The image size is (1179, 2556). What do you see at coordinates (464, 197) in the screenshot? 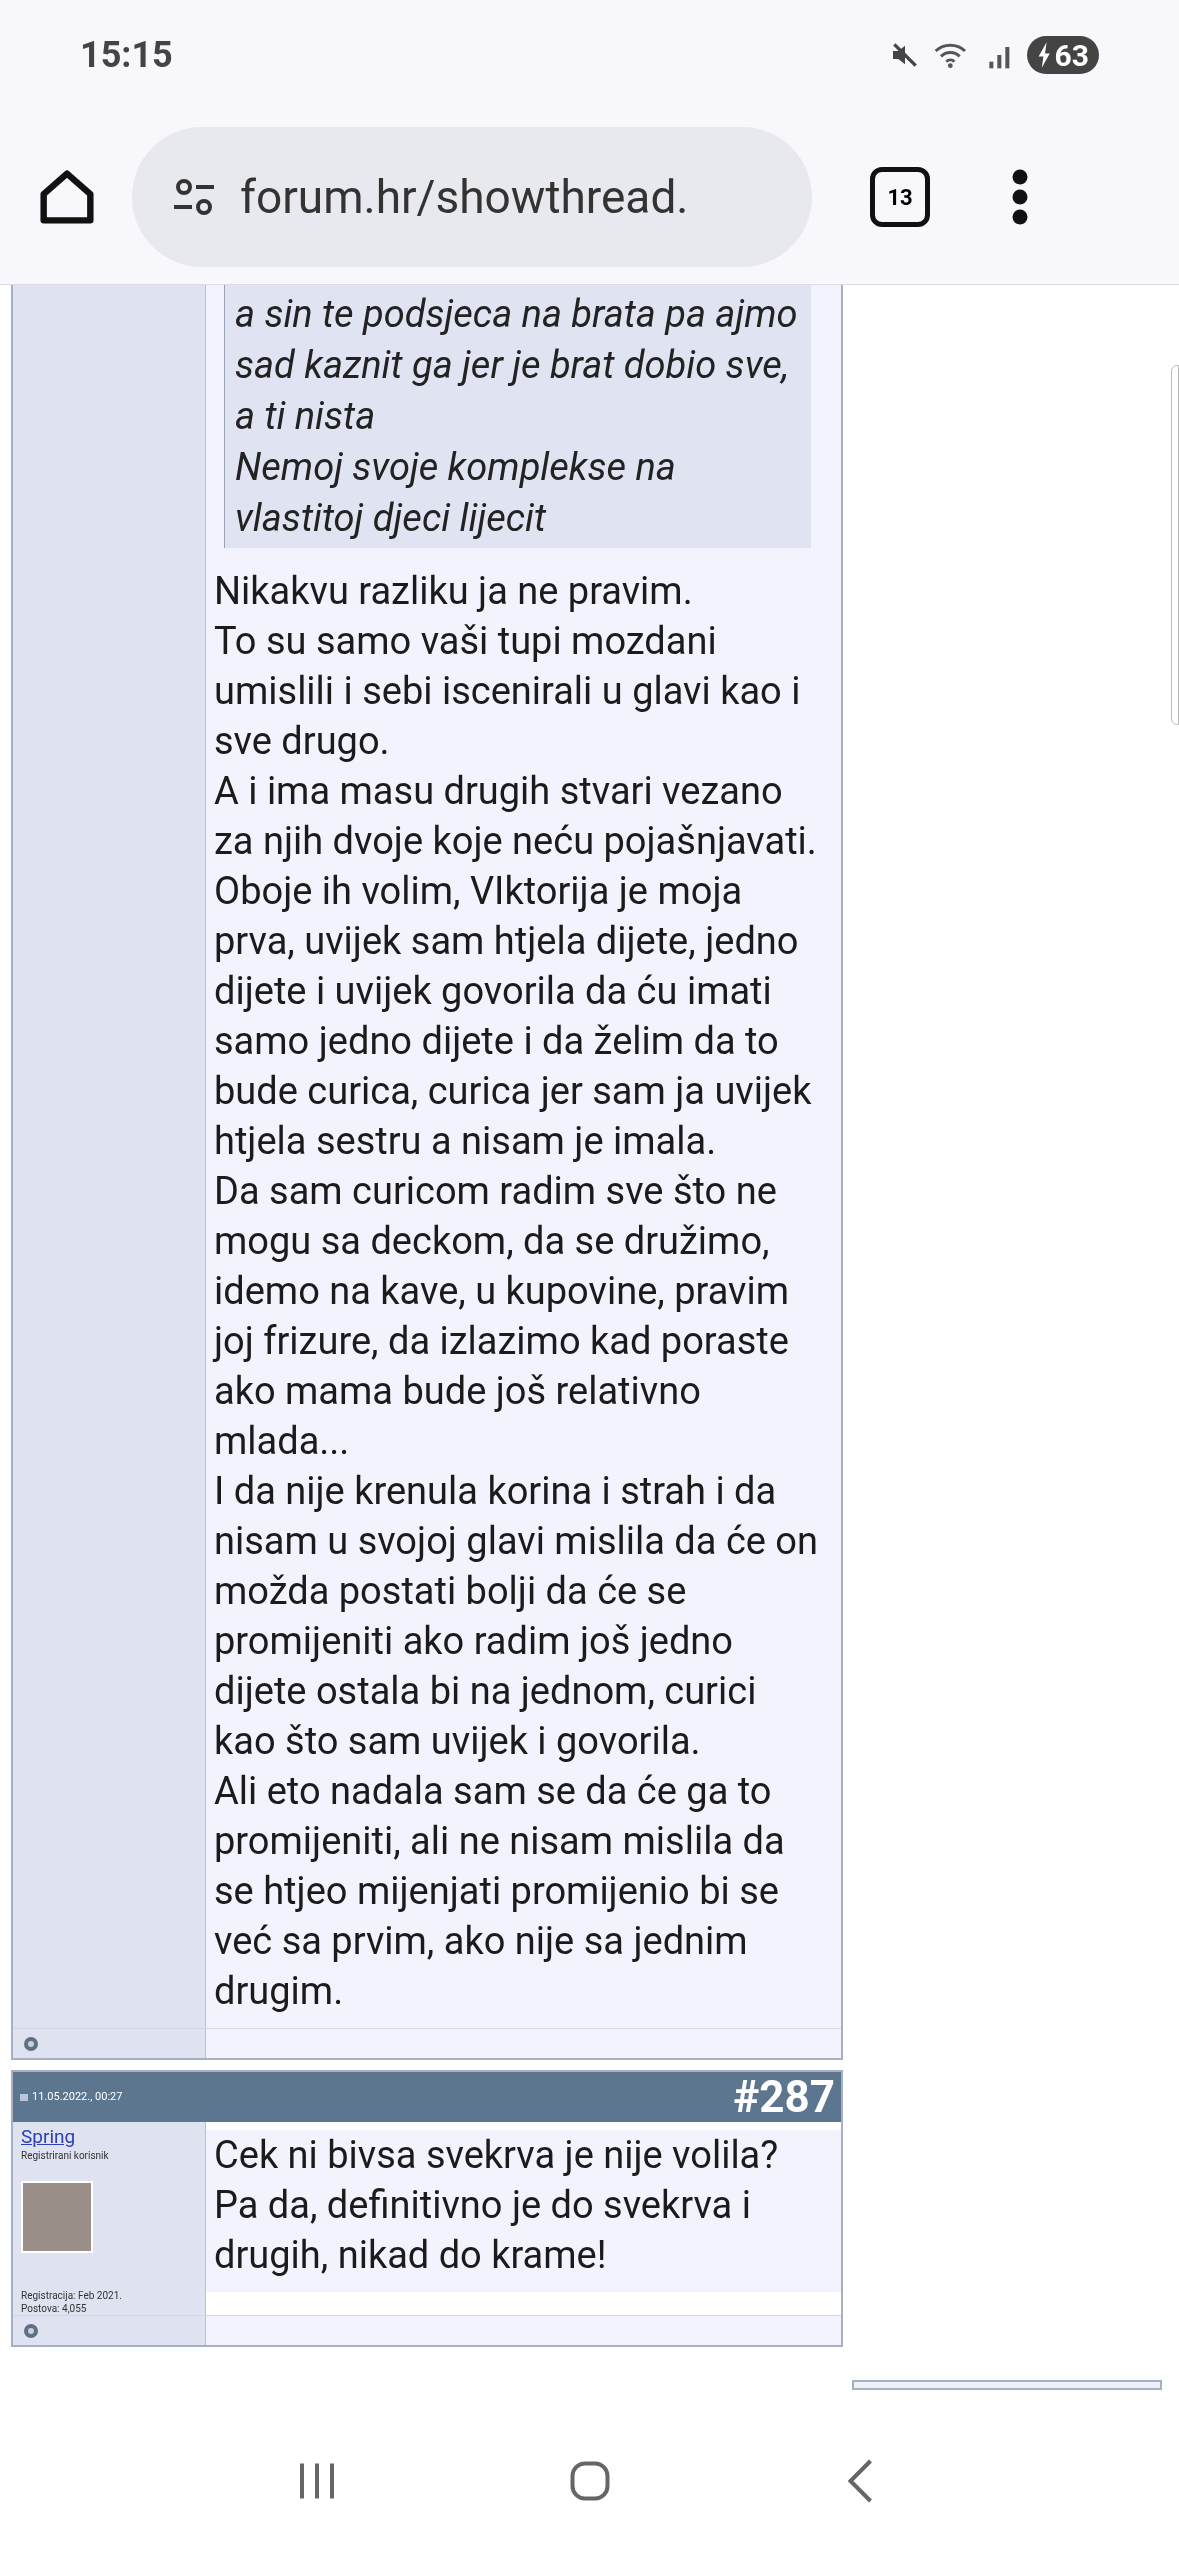
I see `url-text: forum.hr/showthread.` at bounding box center [464, 197].